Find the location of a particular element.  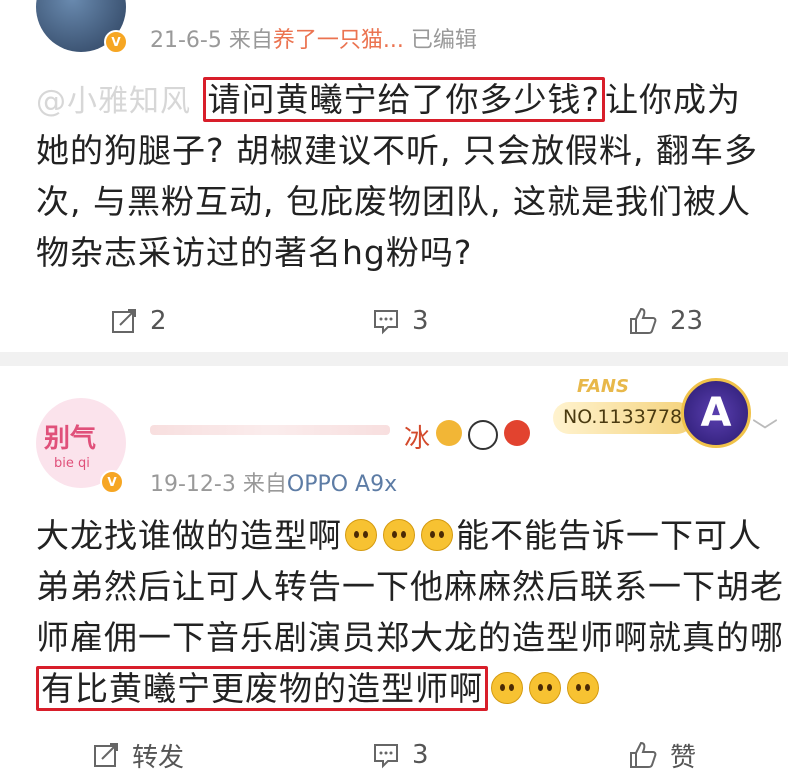

like-button: 23 is located at coordinates (665, 321).